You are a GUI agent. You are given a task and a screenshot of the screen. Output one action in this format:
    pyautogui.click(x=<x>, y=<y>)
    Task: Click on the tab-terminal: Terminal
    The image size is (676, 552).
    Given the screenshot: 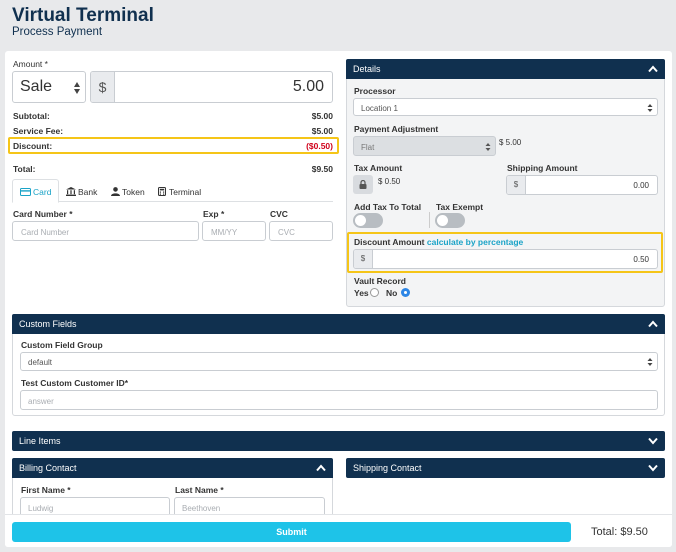 What is the action you would take?
    pyautogui.click(x=181, y=191)
    